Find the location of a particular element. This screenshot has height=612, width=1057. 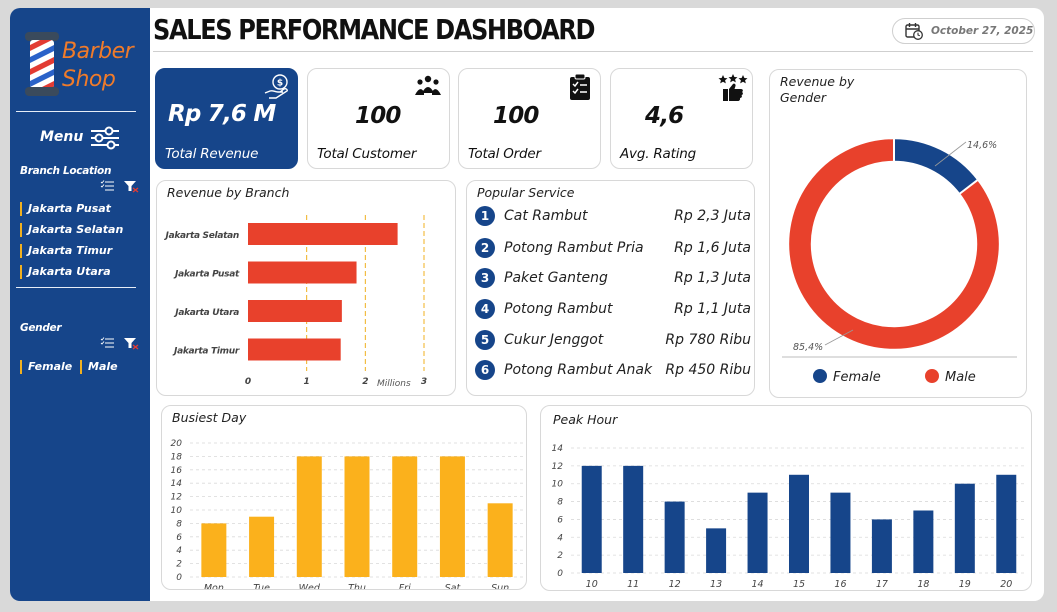

axis-unit-label: Millions is located at coordinates (394, 384).